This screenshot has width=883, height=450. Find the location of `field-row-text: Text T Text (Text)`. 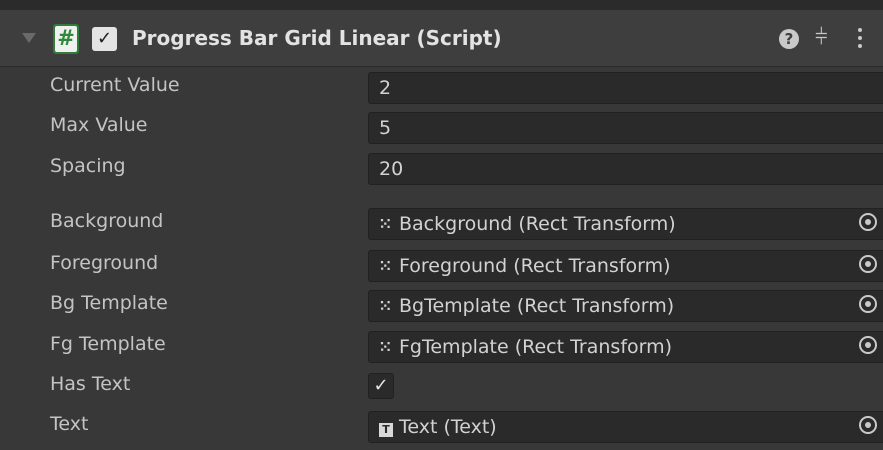

field-row-text: Text T Text (Text) is located at coordinates (441, 427).